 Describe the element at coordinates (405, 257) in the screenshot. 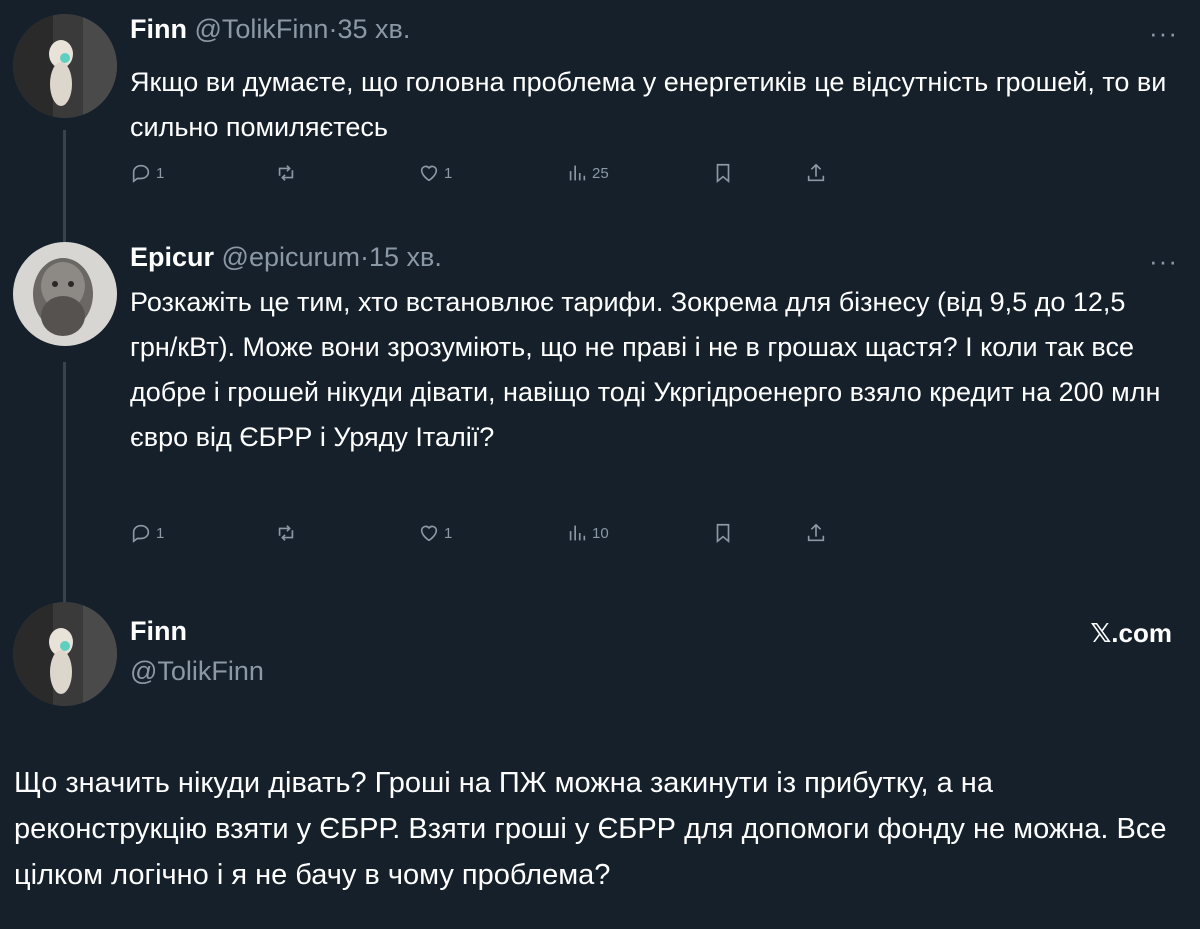

I see `timestamp: 15 хв.` at that location.